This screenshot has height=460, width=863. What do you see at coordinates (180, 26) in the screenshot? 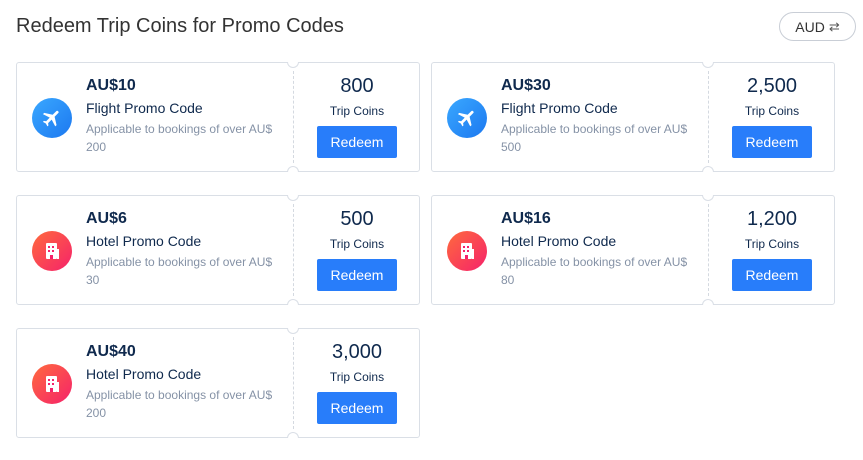
I see `page-title: Redeem Trip Coins for Promo Codes` at bounding box center [180, 26].